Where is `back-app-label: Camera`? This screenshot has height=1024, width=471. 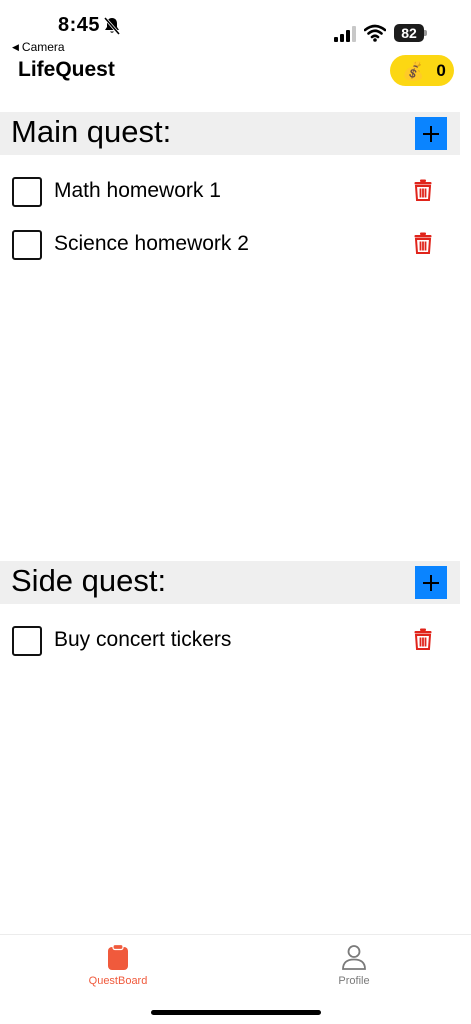 back-app-label: Camera is located at coordinates (43, 47).